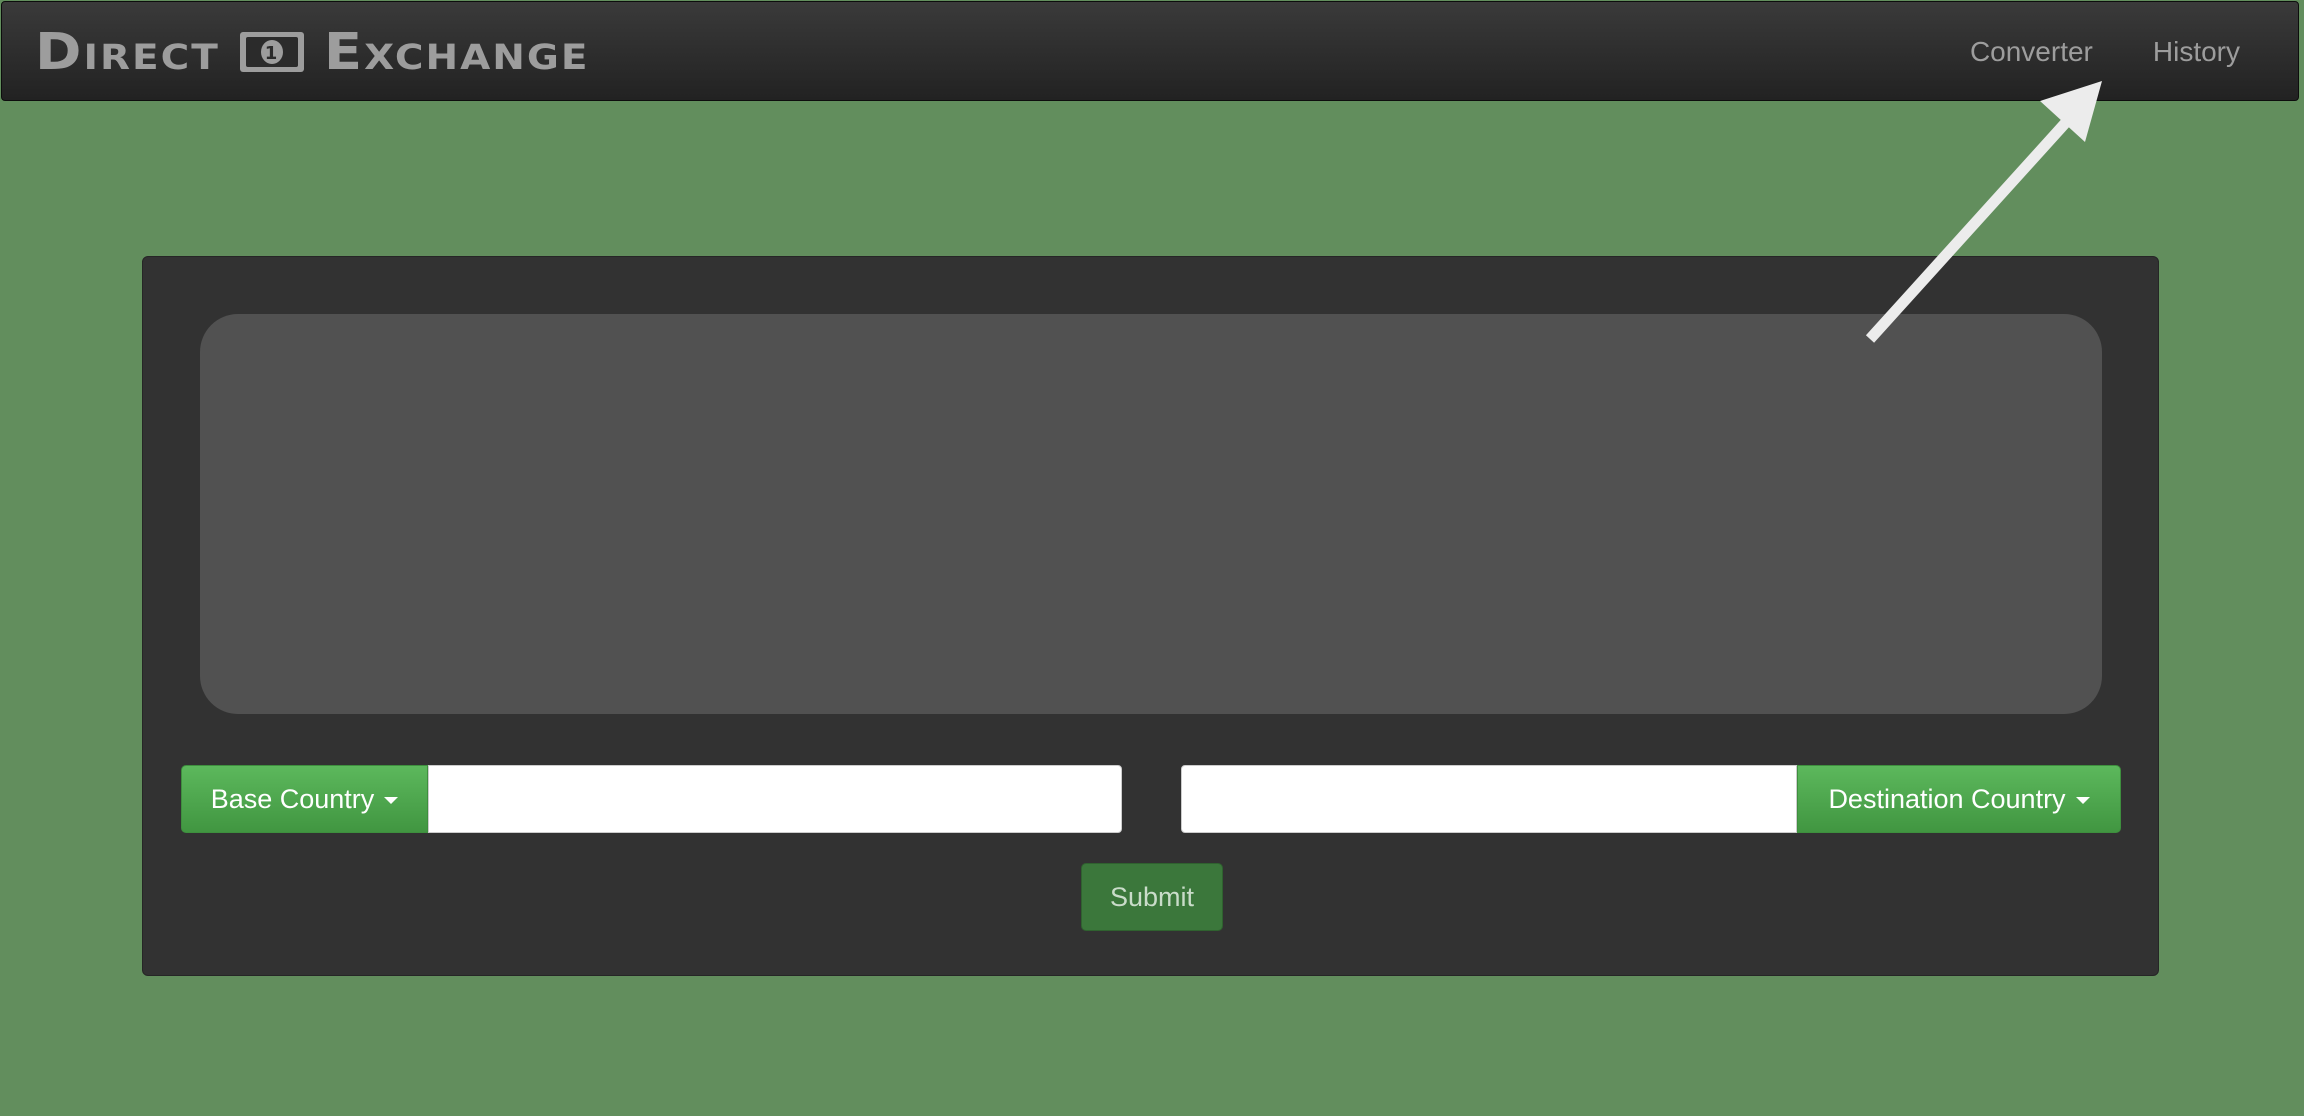  I want to click on nav-links: Converter History, so click(2105, 52).